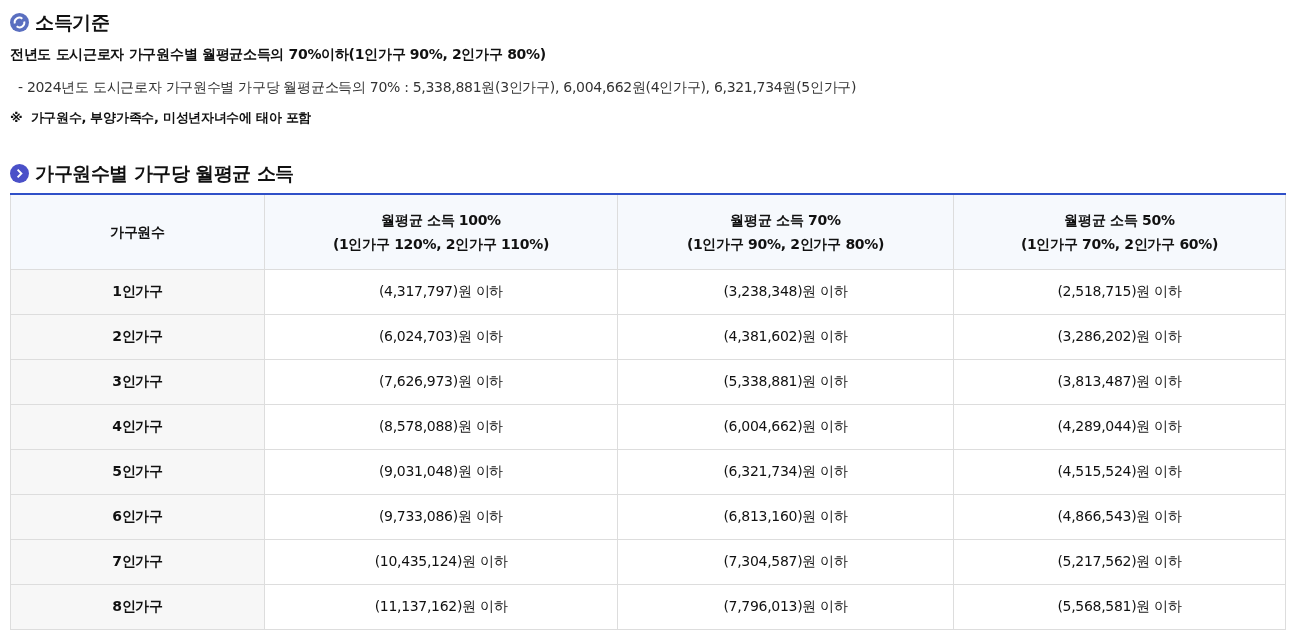  I want to click on table-cell: (5,338,881)원 이하, so click(785, 381).